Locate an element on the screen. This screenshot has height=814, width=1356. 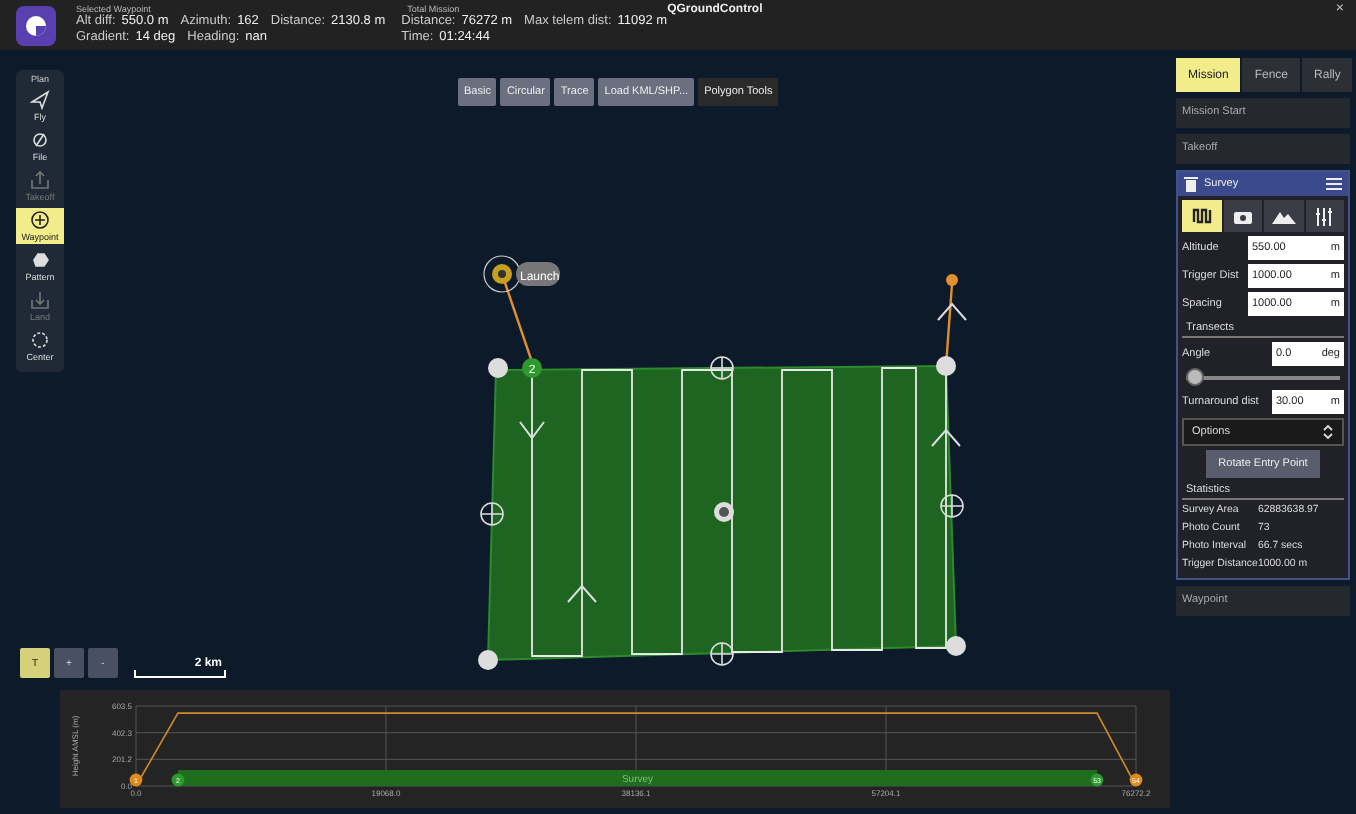
sliders-icon is located at coordinates (1324, 216).